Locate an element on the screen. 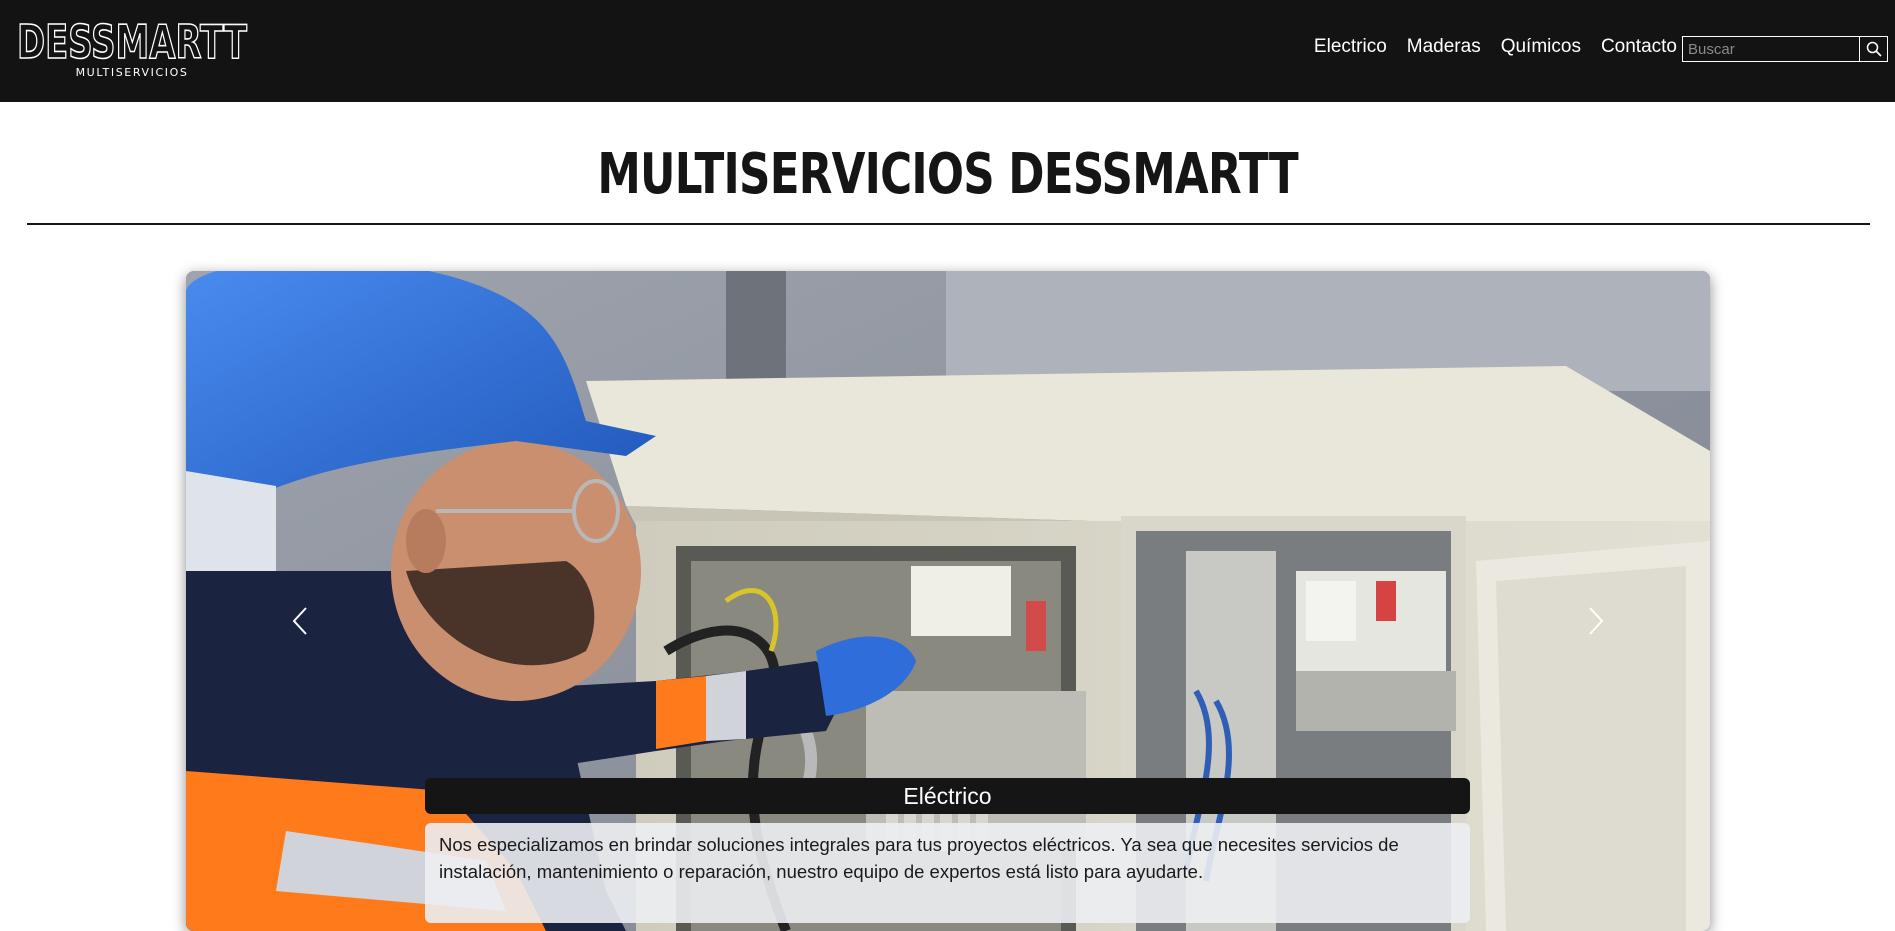  title-divider is located at coordinates (948, 224).